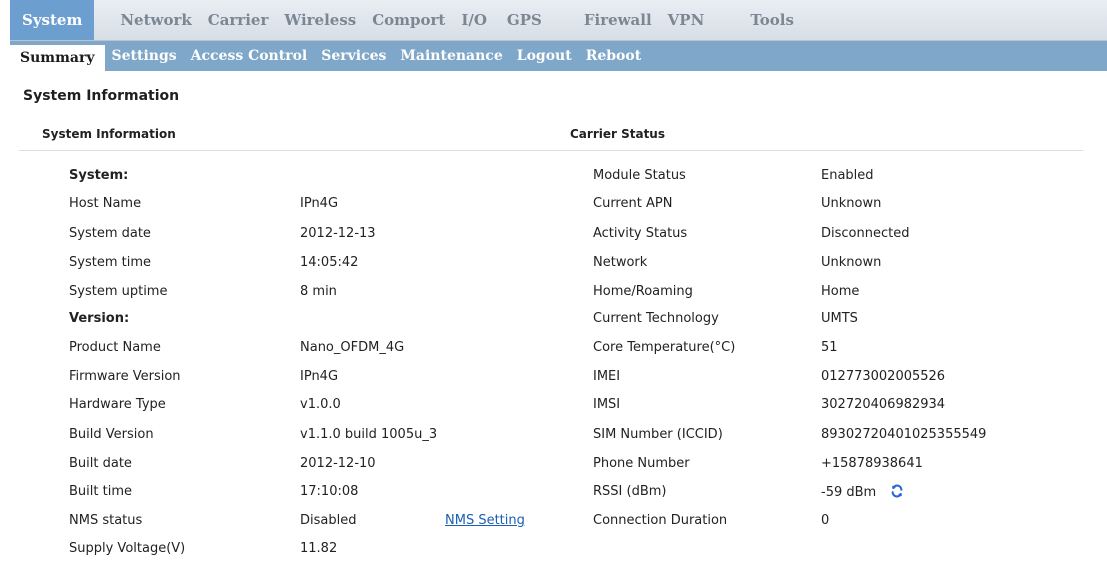 The height and width of the screenshot is (561, 1107). Describe the element at coordinates (144, 56) in the screenshot. I see `tab-settings: Settings` at that location.